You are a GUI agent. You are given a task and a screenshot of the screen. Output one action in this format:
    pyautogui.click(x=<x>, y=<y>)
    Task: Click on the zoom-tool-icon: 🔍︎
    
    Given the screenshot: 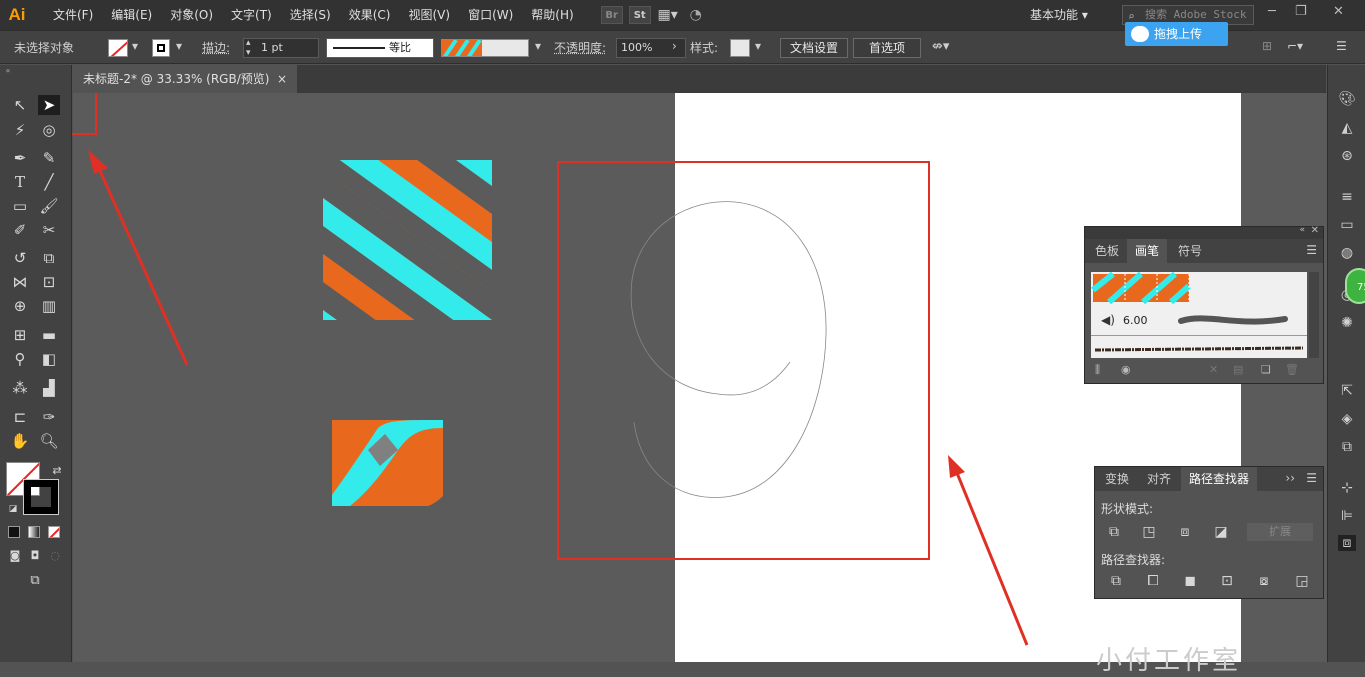 What is the action you would take?
    pyautogui.click(x=49, y=441)
    